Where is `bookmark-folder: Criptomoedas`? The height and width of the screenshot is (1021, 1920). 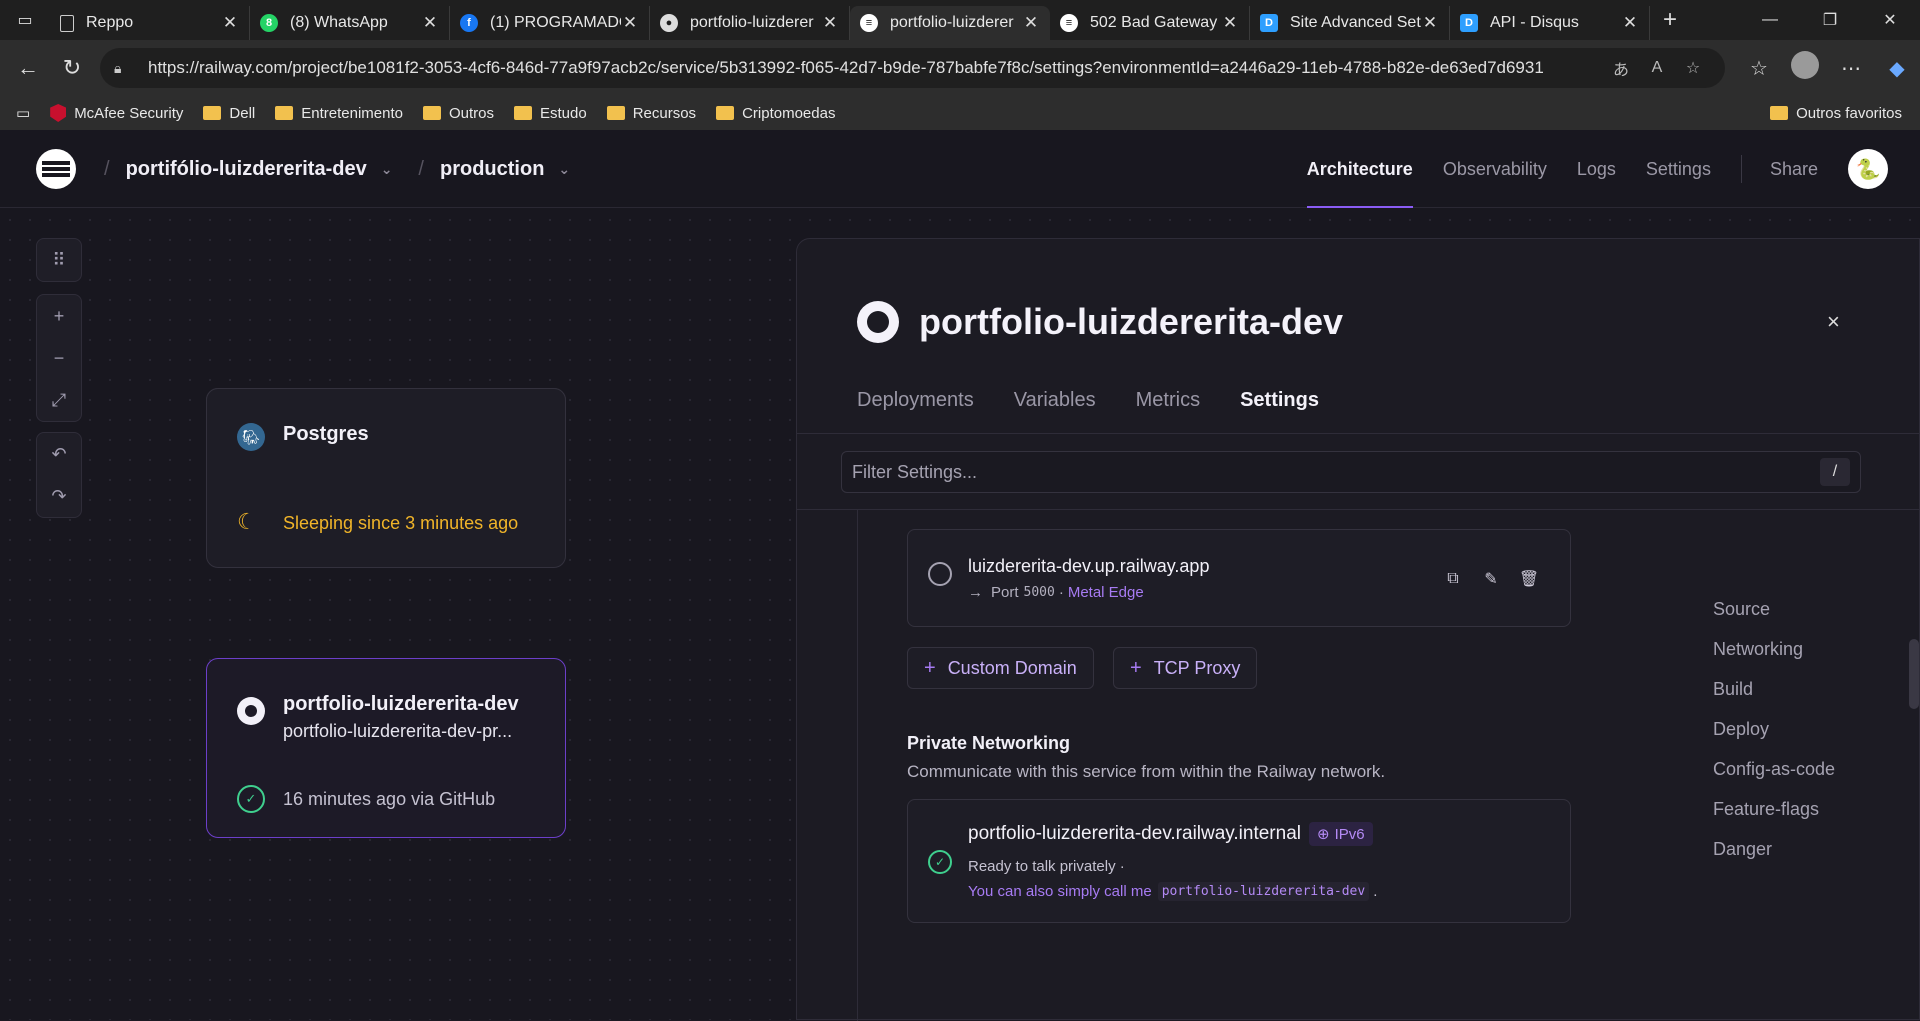
bookmark-folder: Criptomoedas is located at coordinates (775, 113).